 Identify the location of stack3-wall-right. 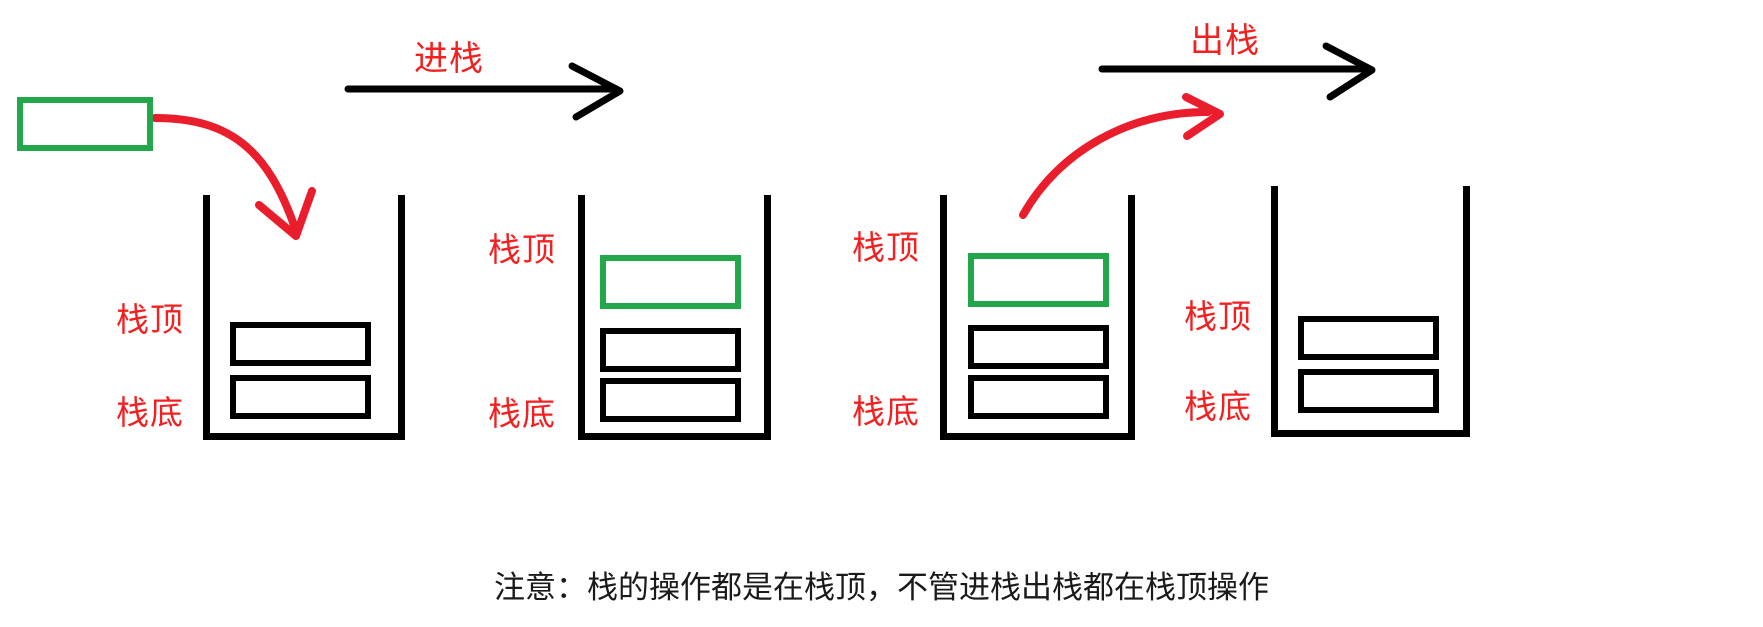
(1131, 317).